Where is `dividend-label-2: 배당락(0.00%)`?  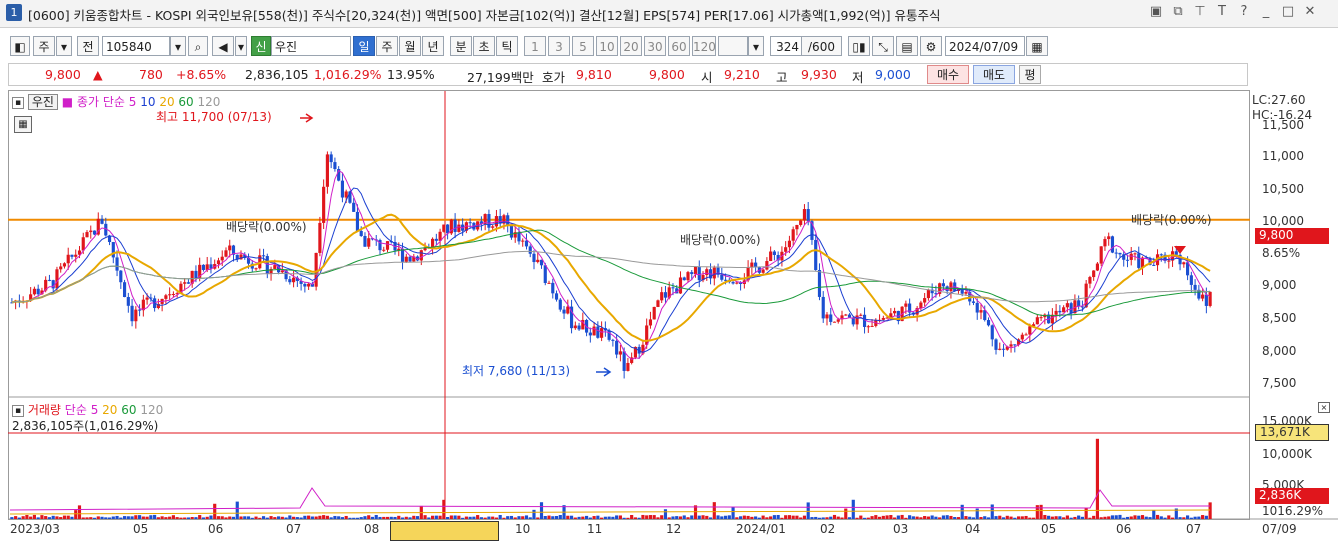
dividend-label-2: 배당락(0.00%) is located at coordinates (720, 240).